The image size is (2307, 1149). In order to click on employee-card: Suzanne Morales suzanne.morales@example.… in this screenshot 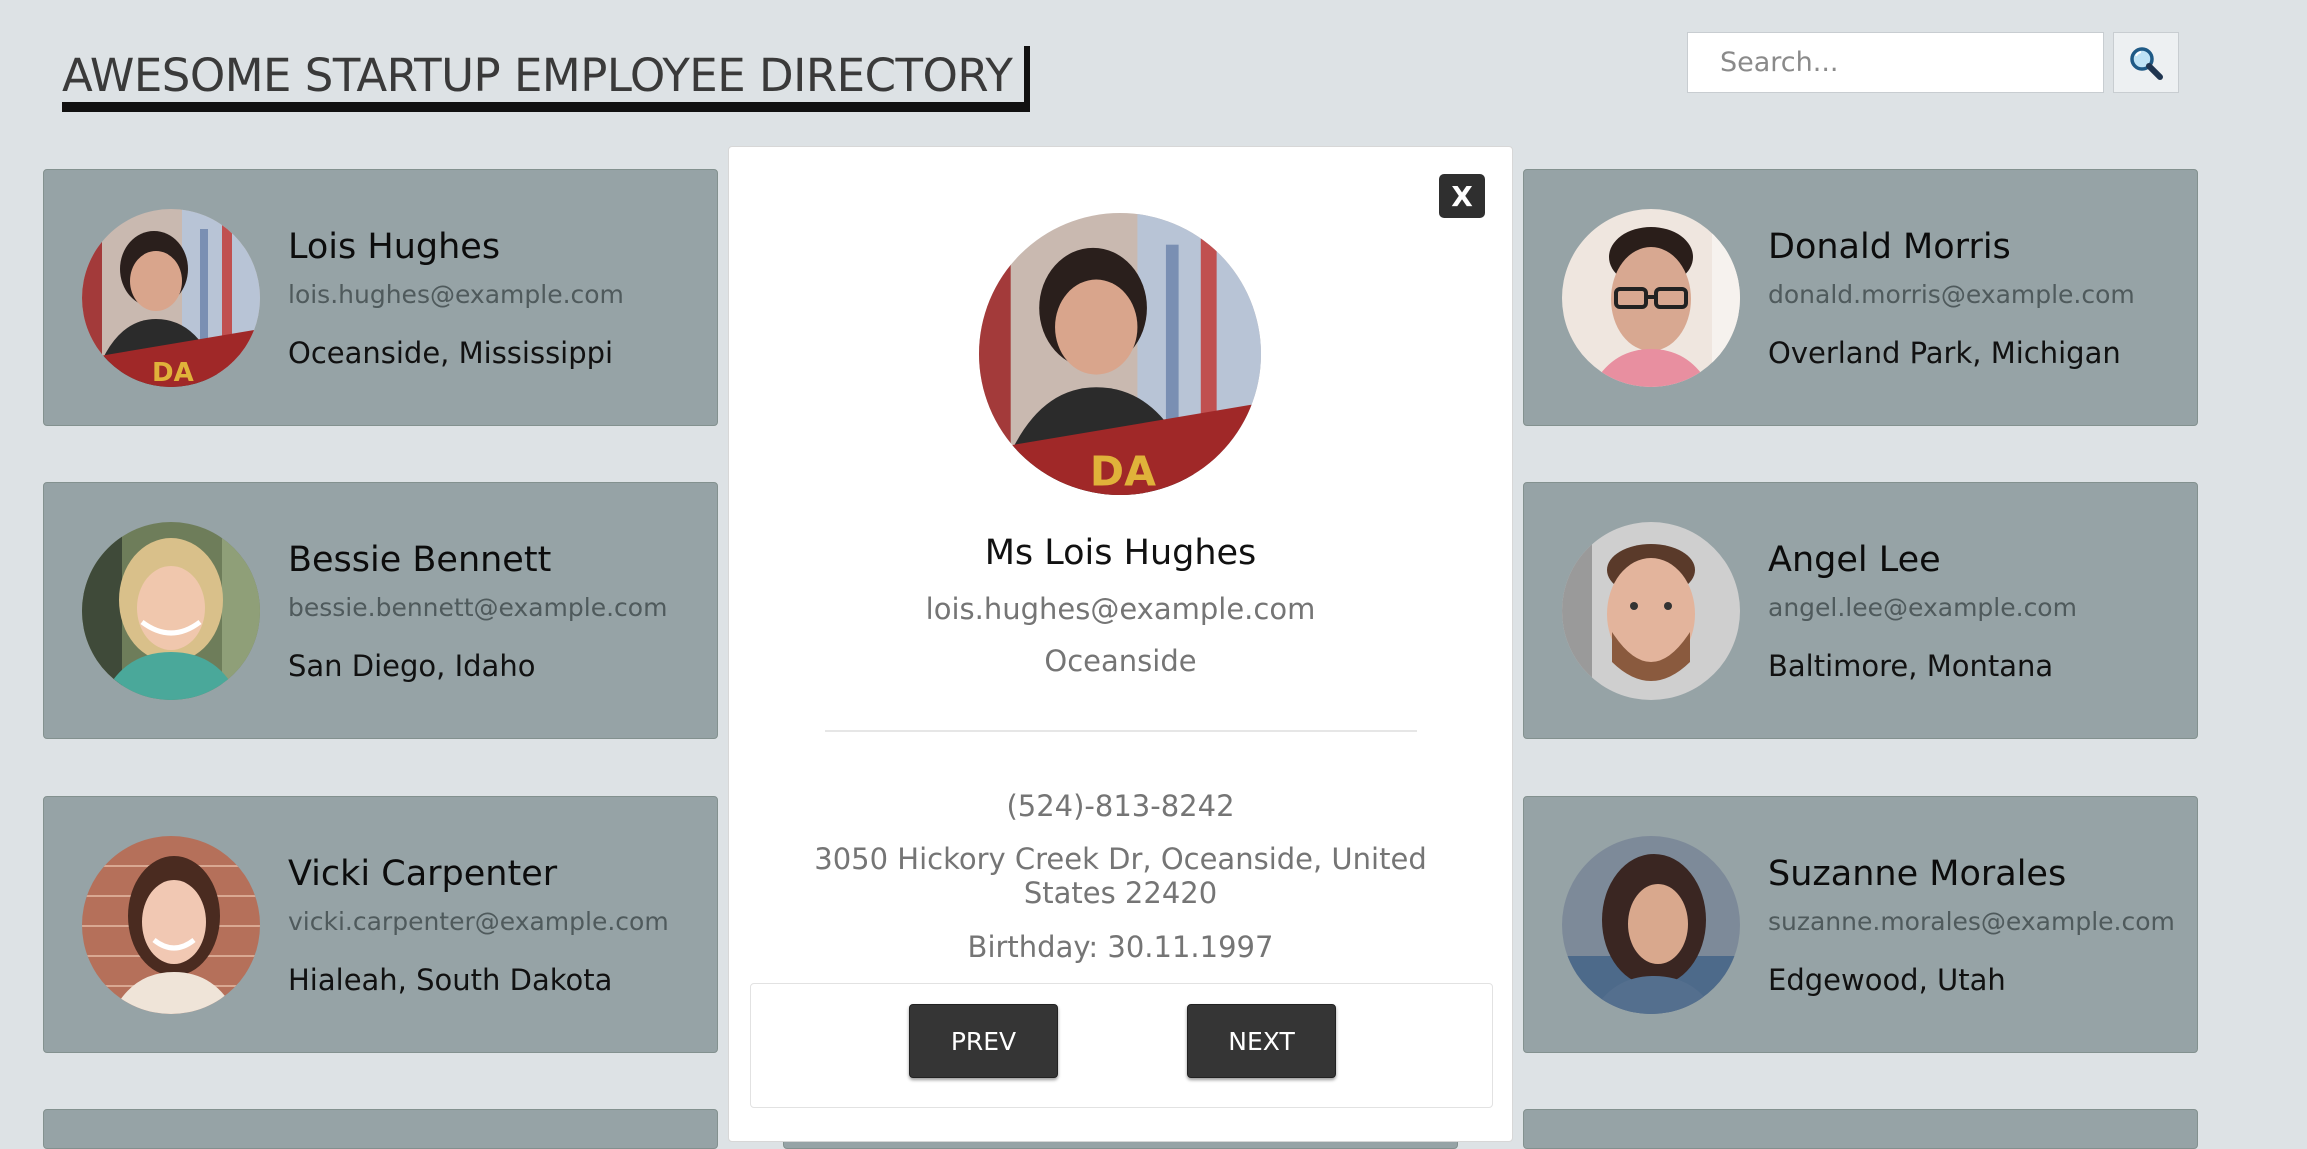, I will do `click(1860, 924)`.